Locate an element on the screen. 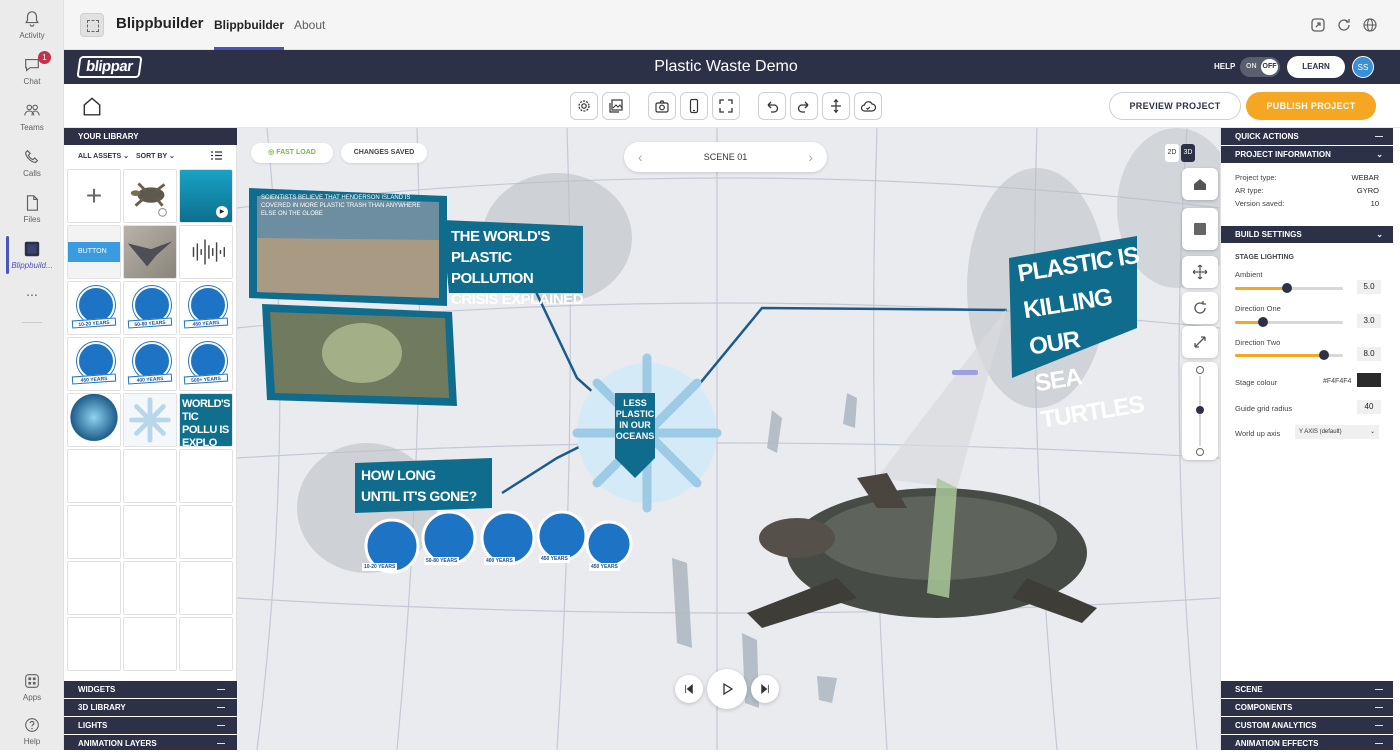  asset-plastic-diaper: 450 YEARS is located at coordinates (94, 364).